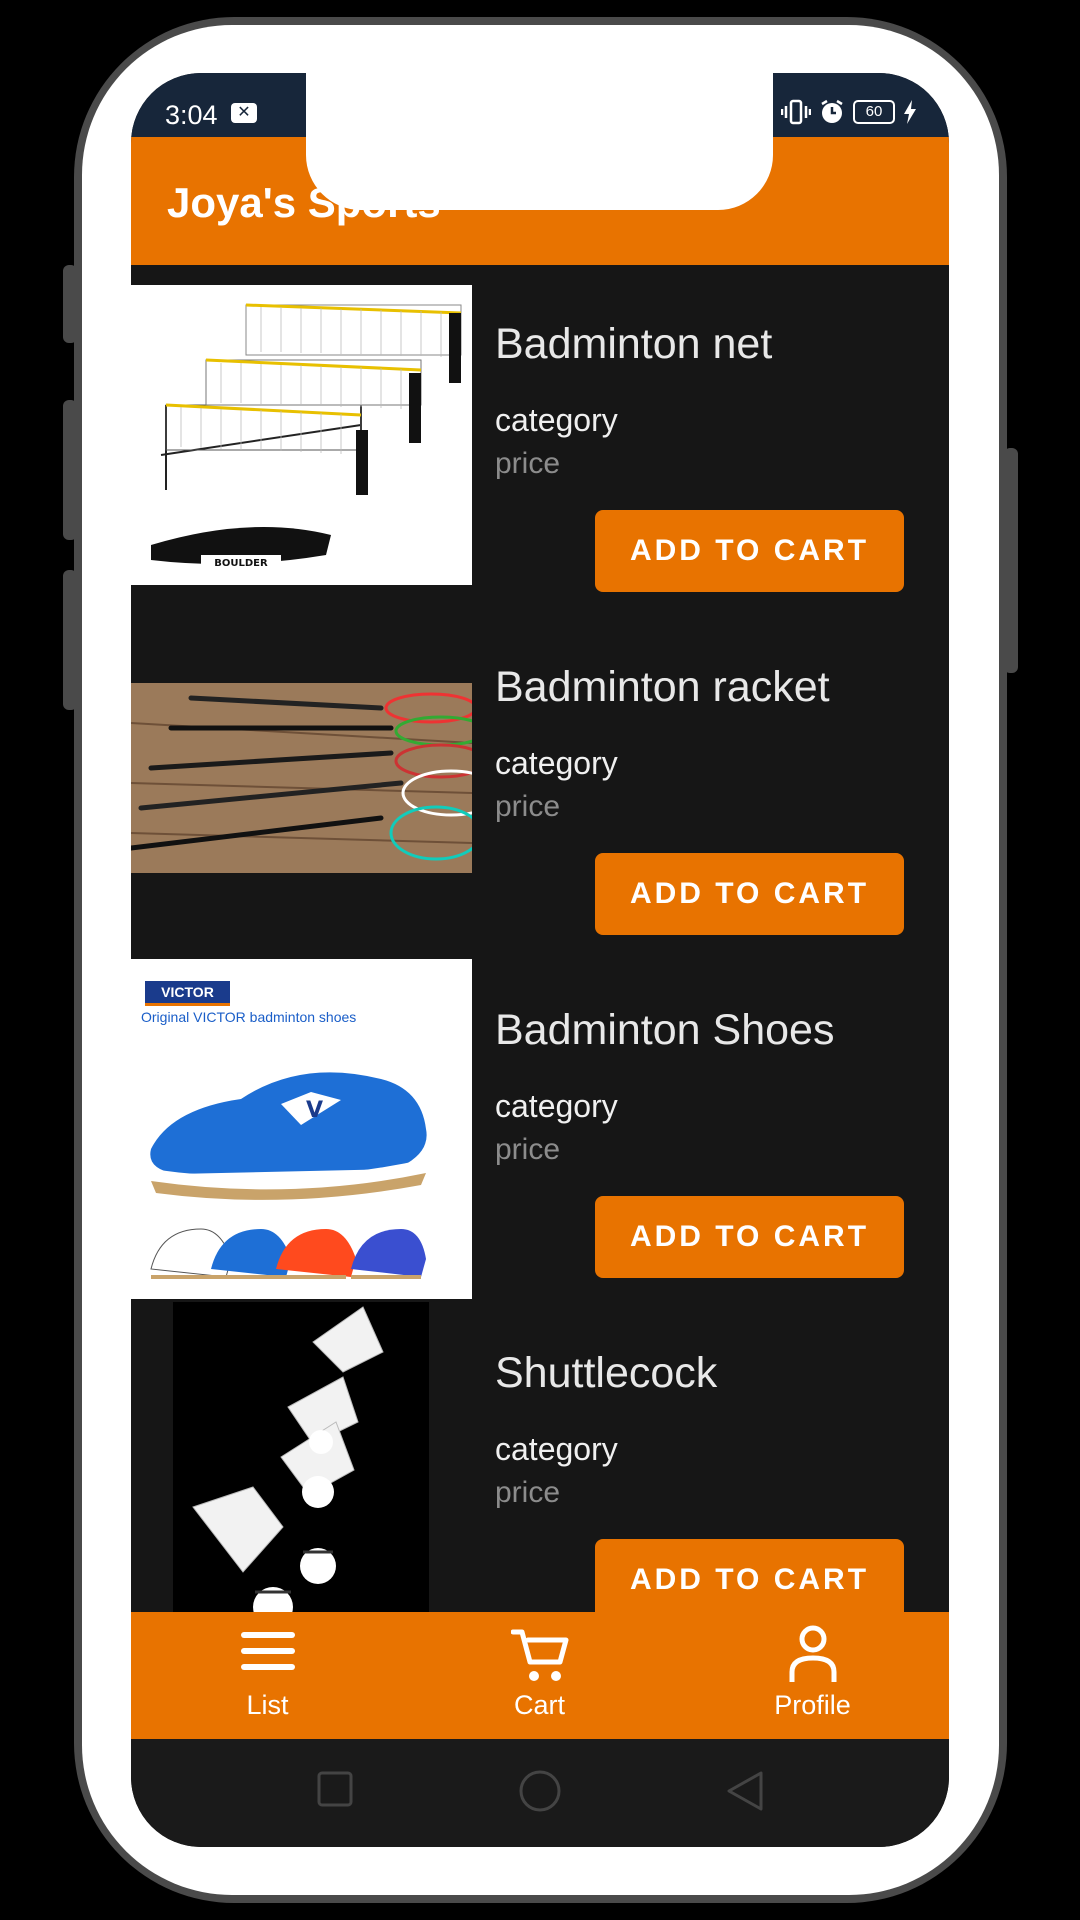 The width and height of the screenshot is (1080, 1920). I want to click on cart-icon, so click(539, 1655).